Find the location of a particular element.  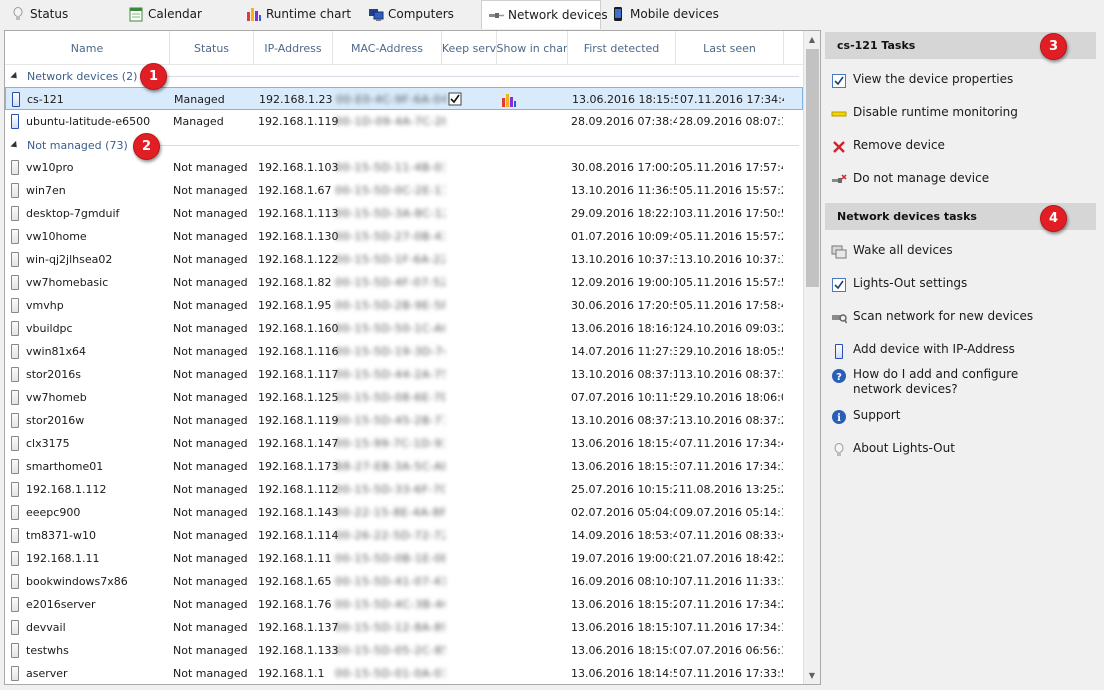

calendar-icon is located at coordinates (136, 14).